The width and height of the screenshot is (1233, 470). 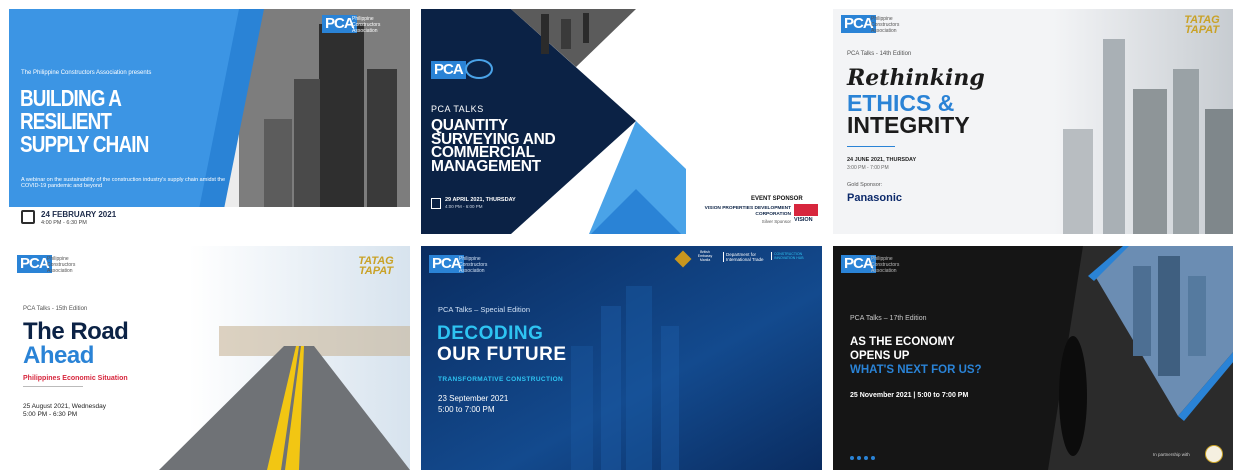 I want to click on sponsor-label: EVENT SPONSOR, so click(x=777, y=199).